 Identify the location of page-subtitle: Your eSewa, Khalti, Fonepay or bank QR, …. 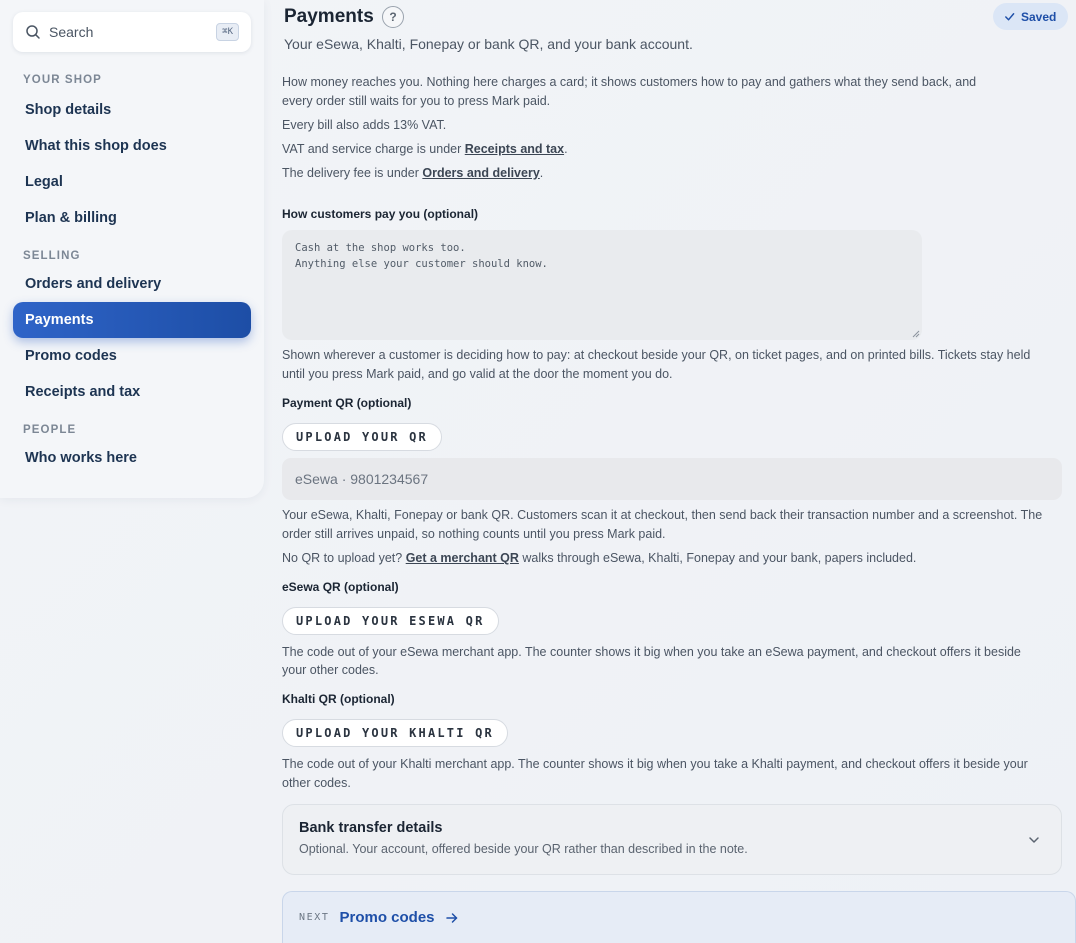
(488, 44).